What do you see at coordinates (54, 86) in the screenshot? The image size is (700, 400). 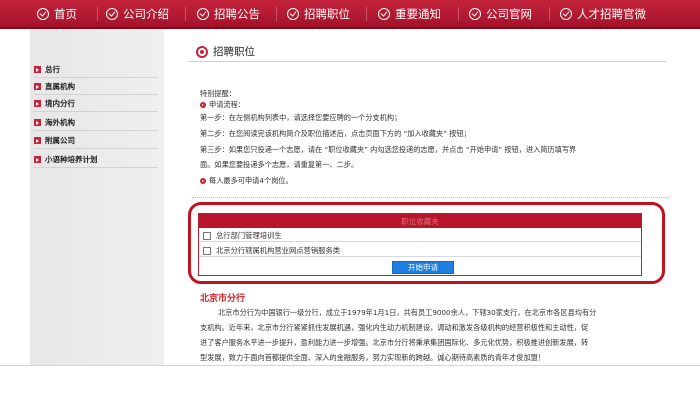 I see `sidebar-item-direct-institutions: 直属机构` at bounding box center [54, 86].